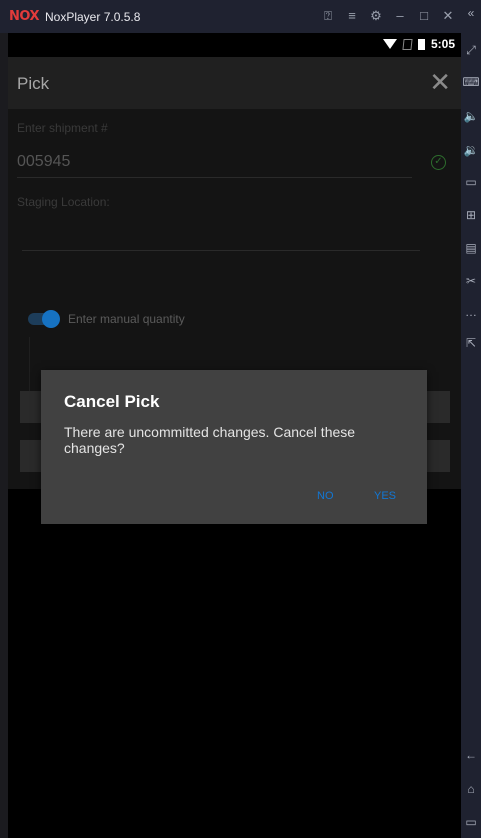  Describe the element at coordinates (471, 755) in the screenshot. I see `back-icon: ←` at that location.